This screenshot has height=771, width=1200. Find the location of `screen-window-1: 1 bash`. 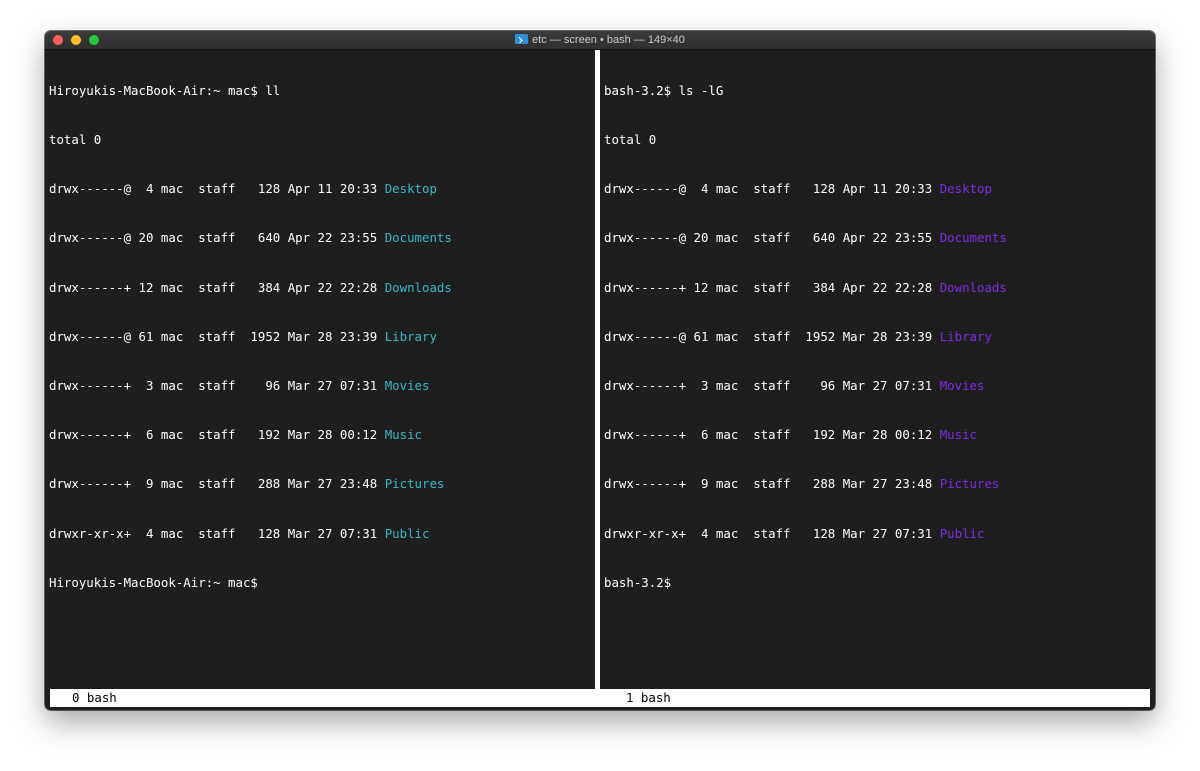

screen-window-1: 1 bash is located at coordinates (648, 698).